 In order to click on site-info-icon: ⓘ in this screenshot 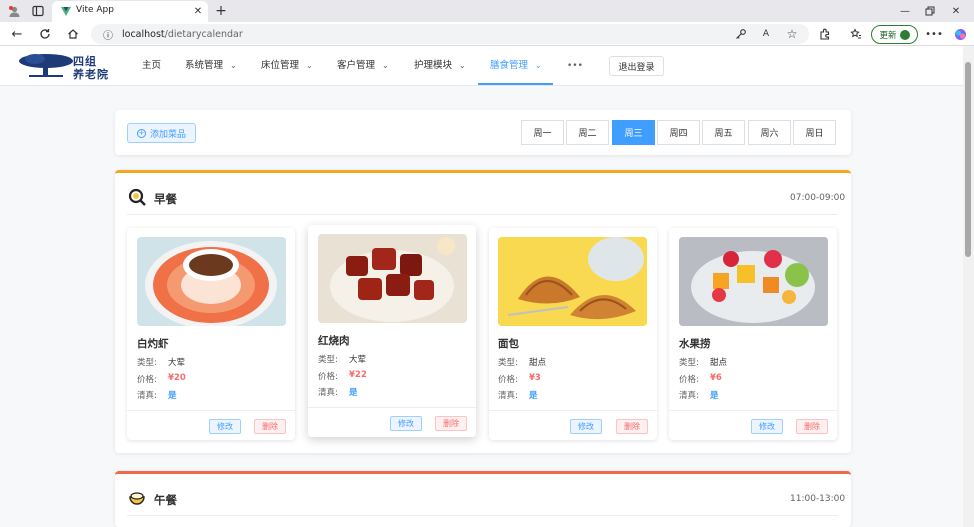, I will do `click(108, 34)`.